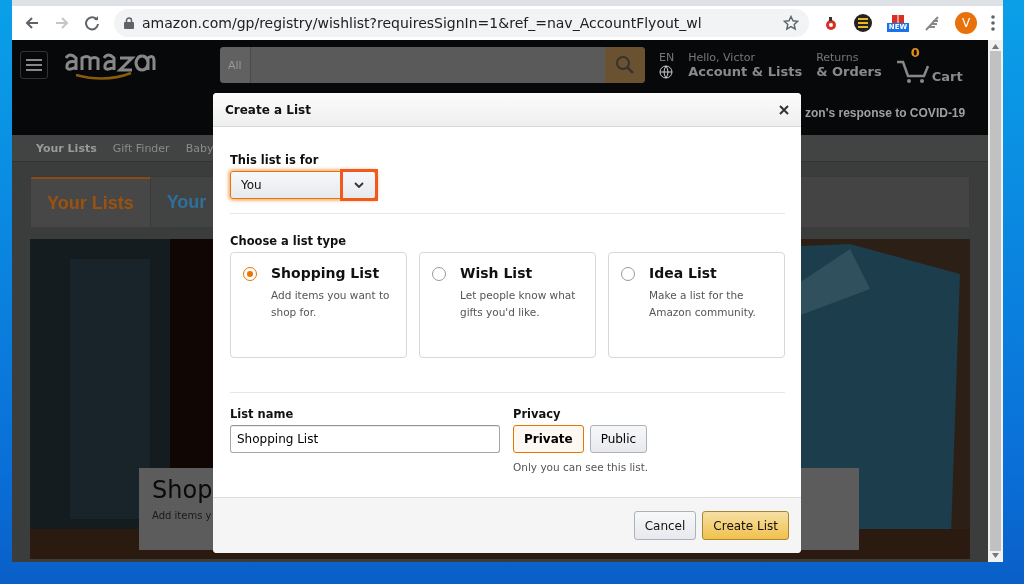 The width and height of the screenshot is (1024, 584). What do you see at coordinates (995, 555) in the screenshot?
I see `scroll-down-icon` at bounding box center [995, 555].